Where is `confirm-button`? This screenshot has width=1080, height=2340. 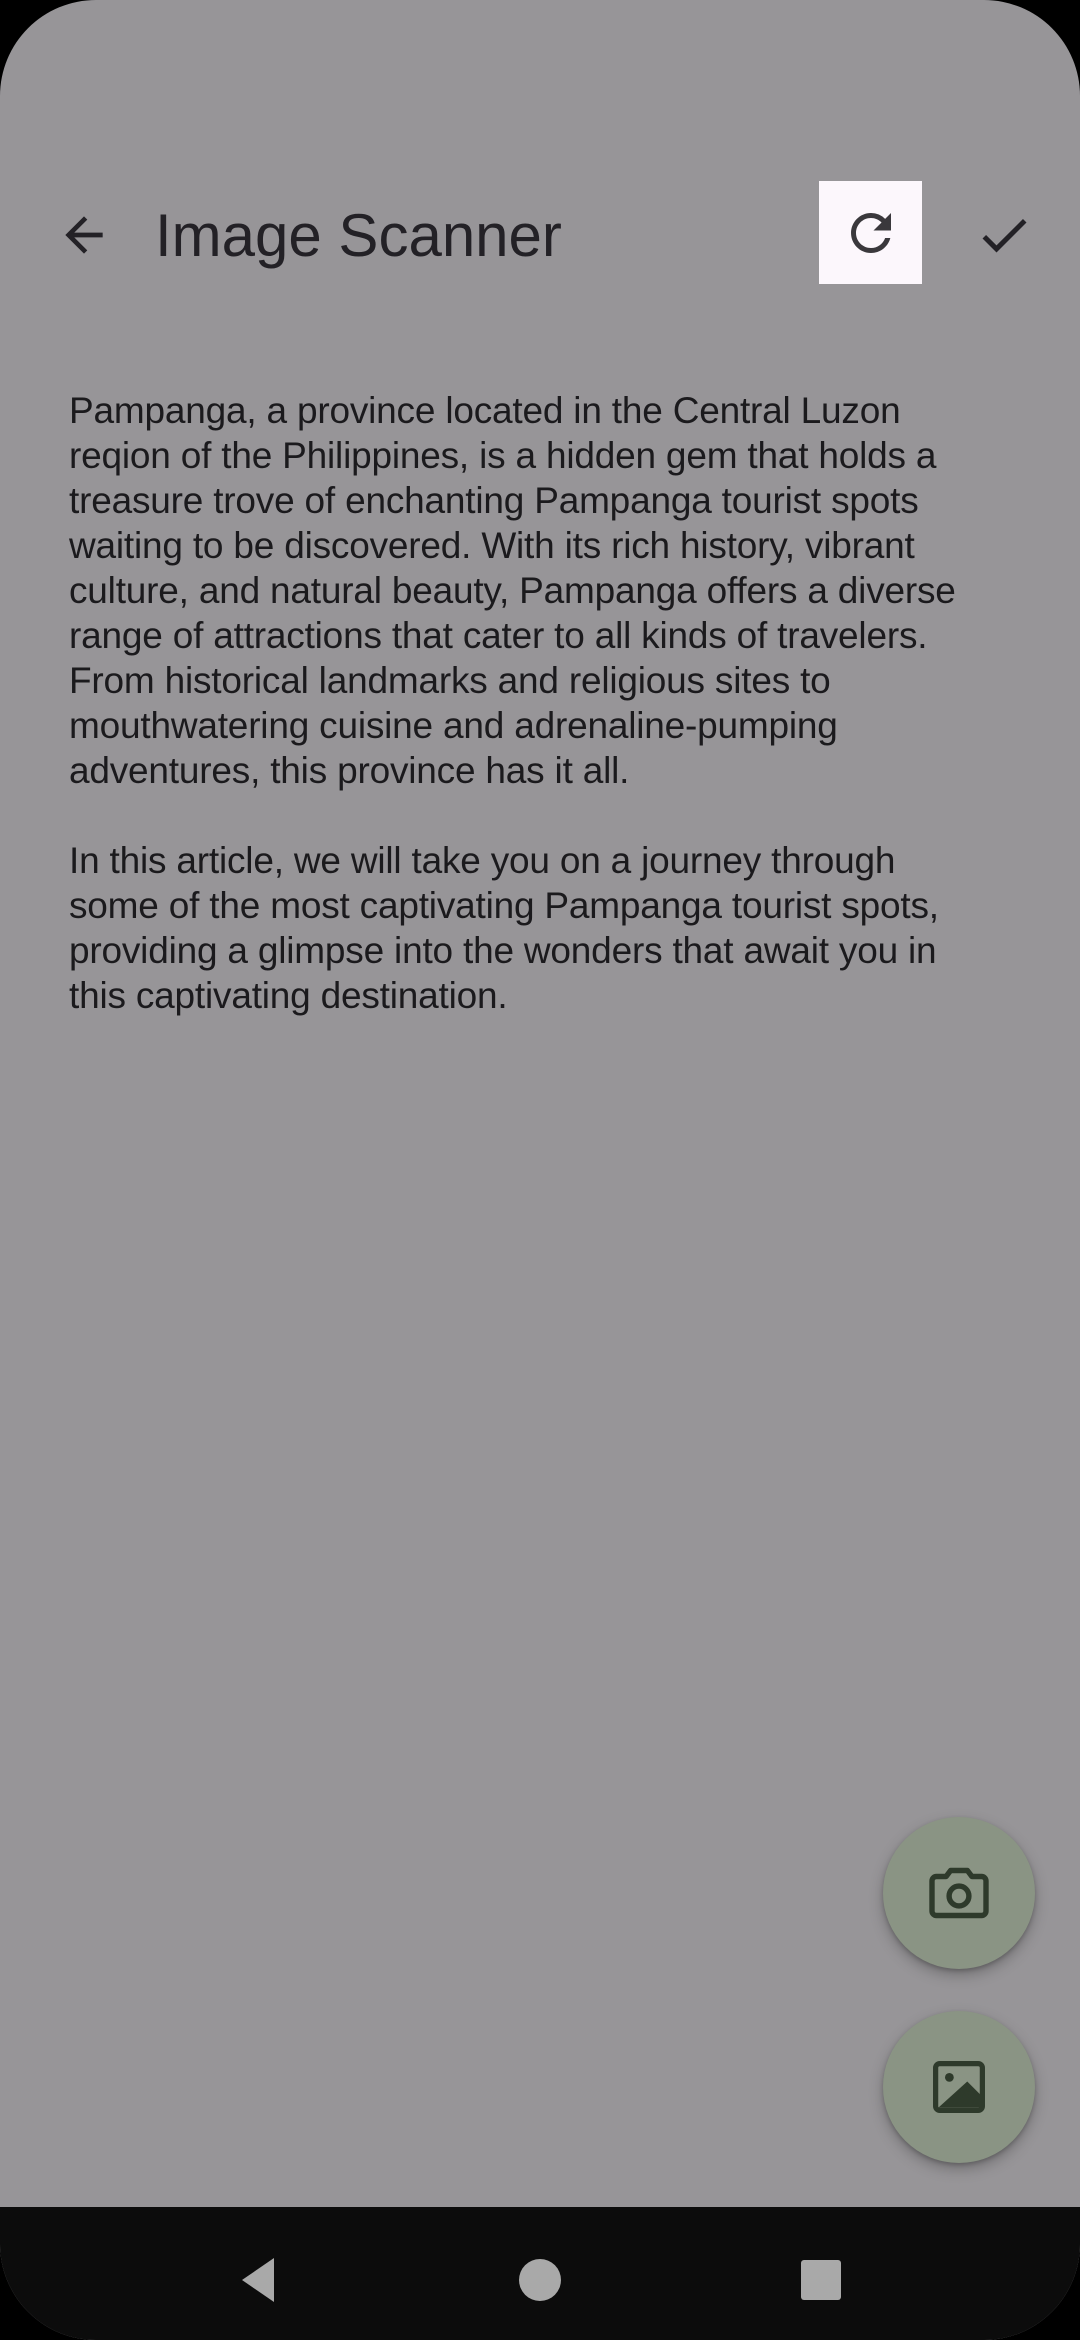 confirm-button is located at coordinates (1004, 235).